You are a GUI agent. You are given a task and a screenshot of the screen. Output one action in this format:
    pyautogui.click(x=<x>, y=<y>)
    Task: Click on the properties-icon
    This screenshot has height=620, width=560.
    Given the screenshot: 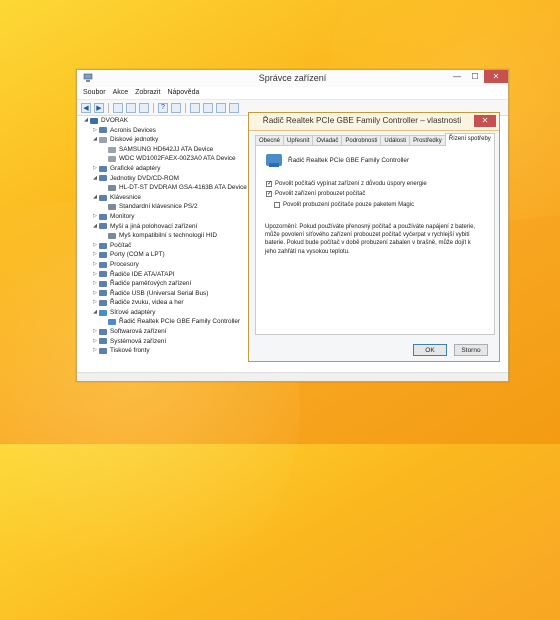 What is the action you would take?
    pyautogui.click(x=131, y=107)
    